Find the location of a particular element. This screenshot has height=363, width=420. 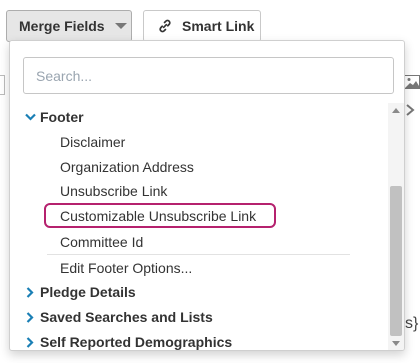

highlight-outline is located at coordinates (160, 215).